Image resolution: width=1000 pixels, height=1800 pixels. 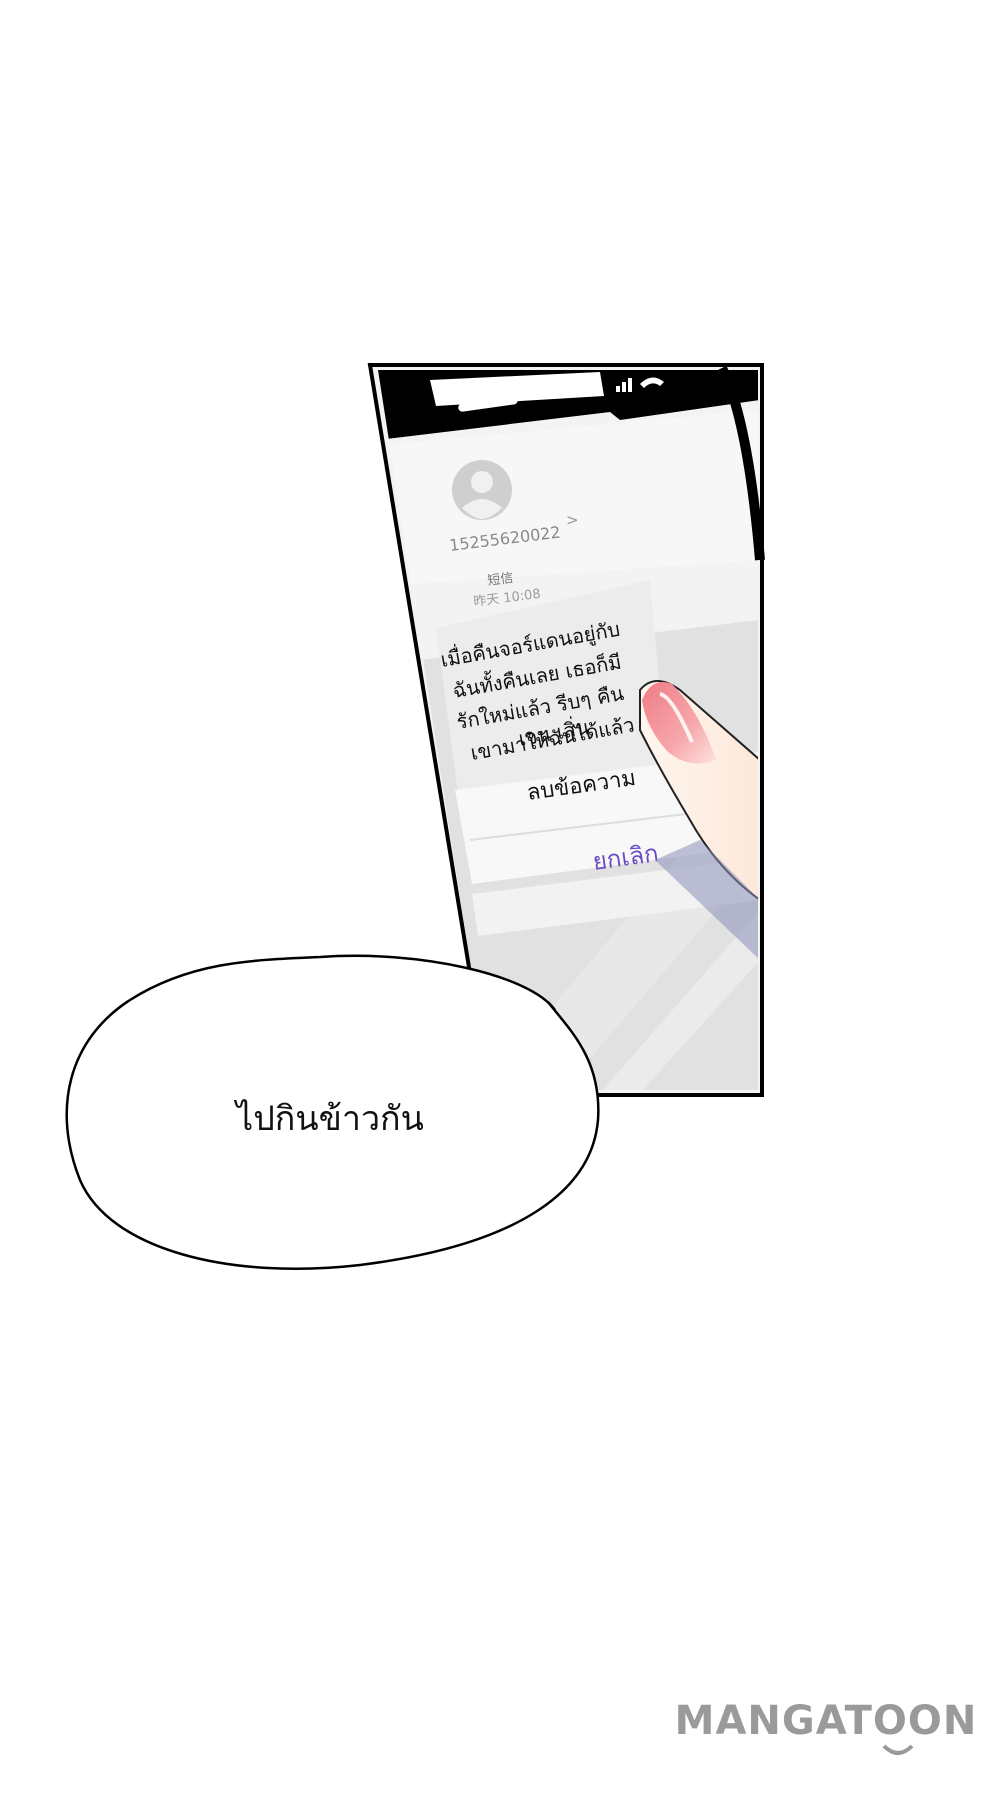 I want to click on thread-label: 短信, so click(x=501, y=580).